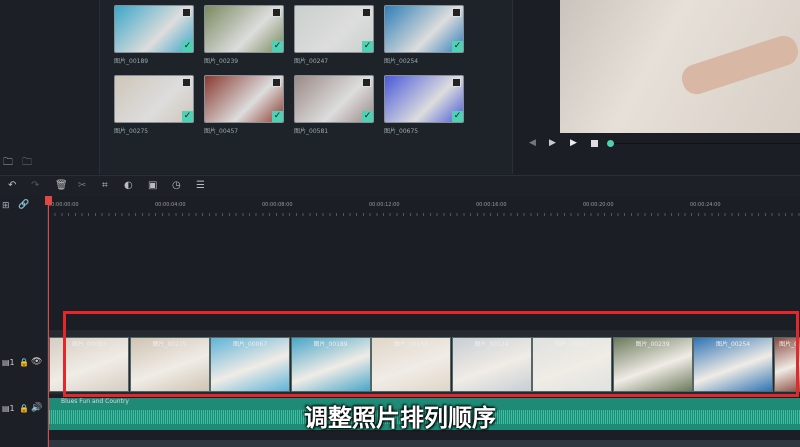 Image resolution: width=800 pixels, height=447 pixels. I want to click on timeline-toolbar: ↶ ↷ 🗑 ✂ ⌗ ◐ ▣ ◷ ☰, so click(400, 185).